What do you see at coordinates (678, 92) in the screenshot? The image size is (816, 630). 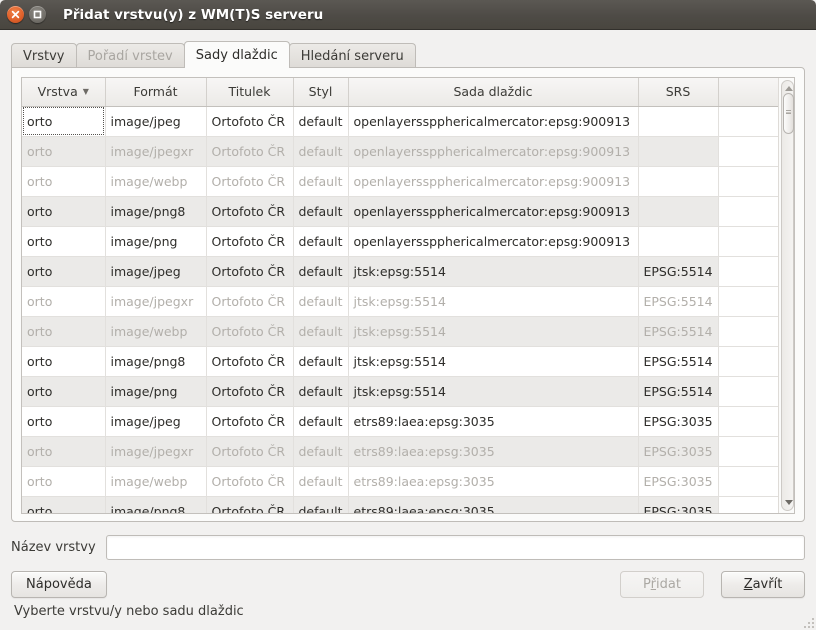 I see `column-header-srs: SRS` at bounding box center [678, 92].